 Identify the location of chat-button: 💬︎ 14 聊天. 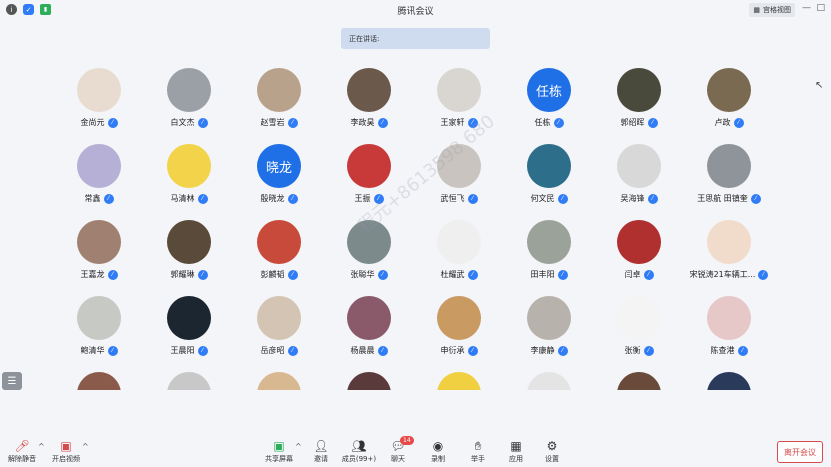
(398, 450).